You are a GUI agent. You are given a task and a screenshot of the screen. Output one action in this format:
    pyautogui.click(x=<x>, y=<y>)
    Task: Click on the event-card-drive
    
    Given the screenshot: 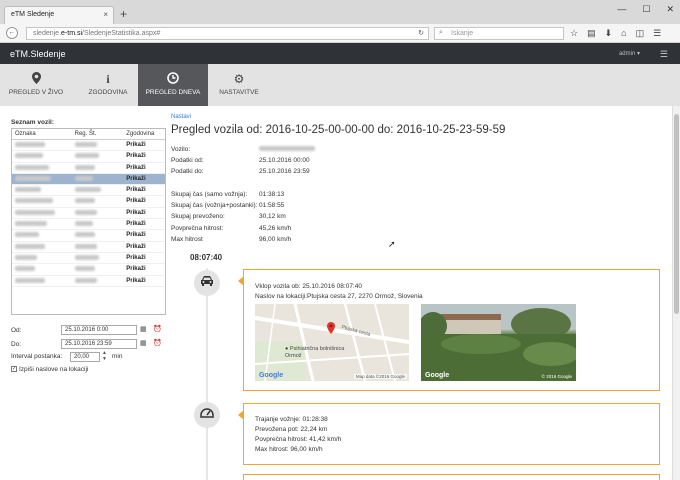 What is the action you would take?
    pyautogui.click(x=449, y=434)
    